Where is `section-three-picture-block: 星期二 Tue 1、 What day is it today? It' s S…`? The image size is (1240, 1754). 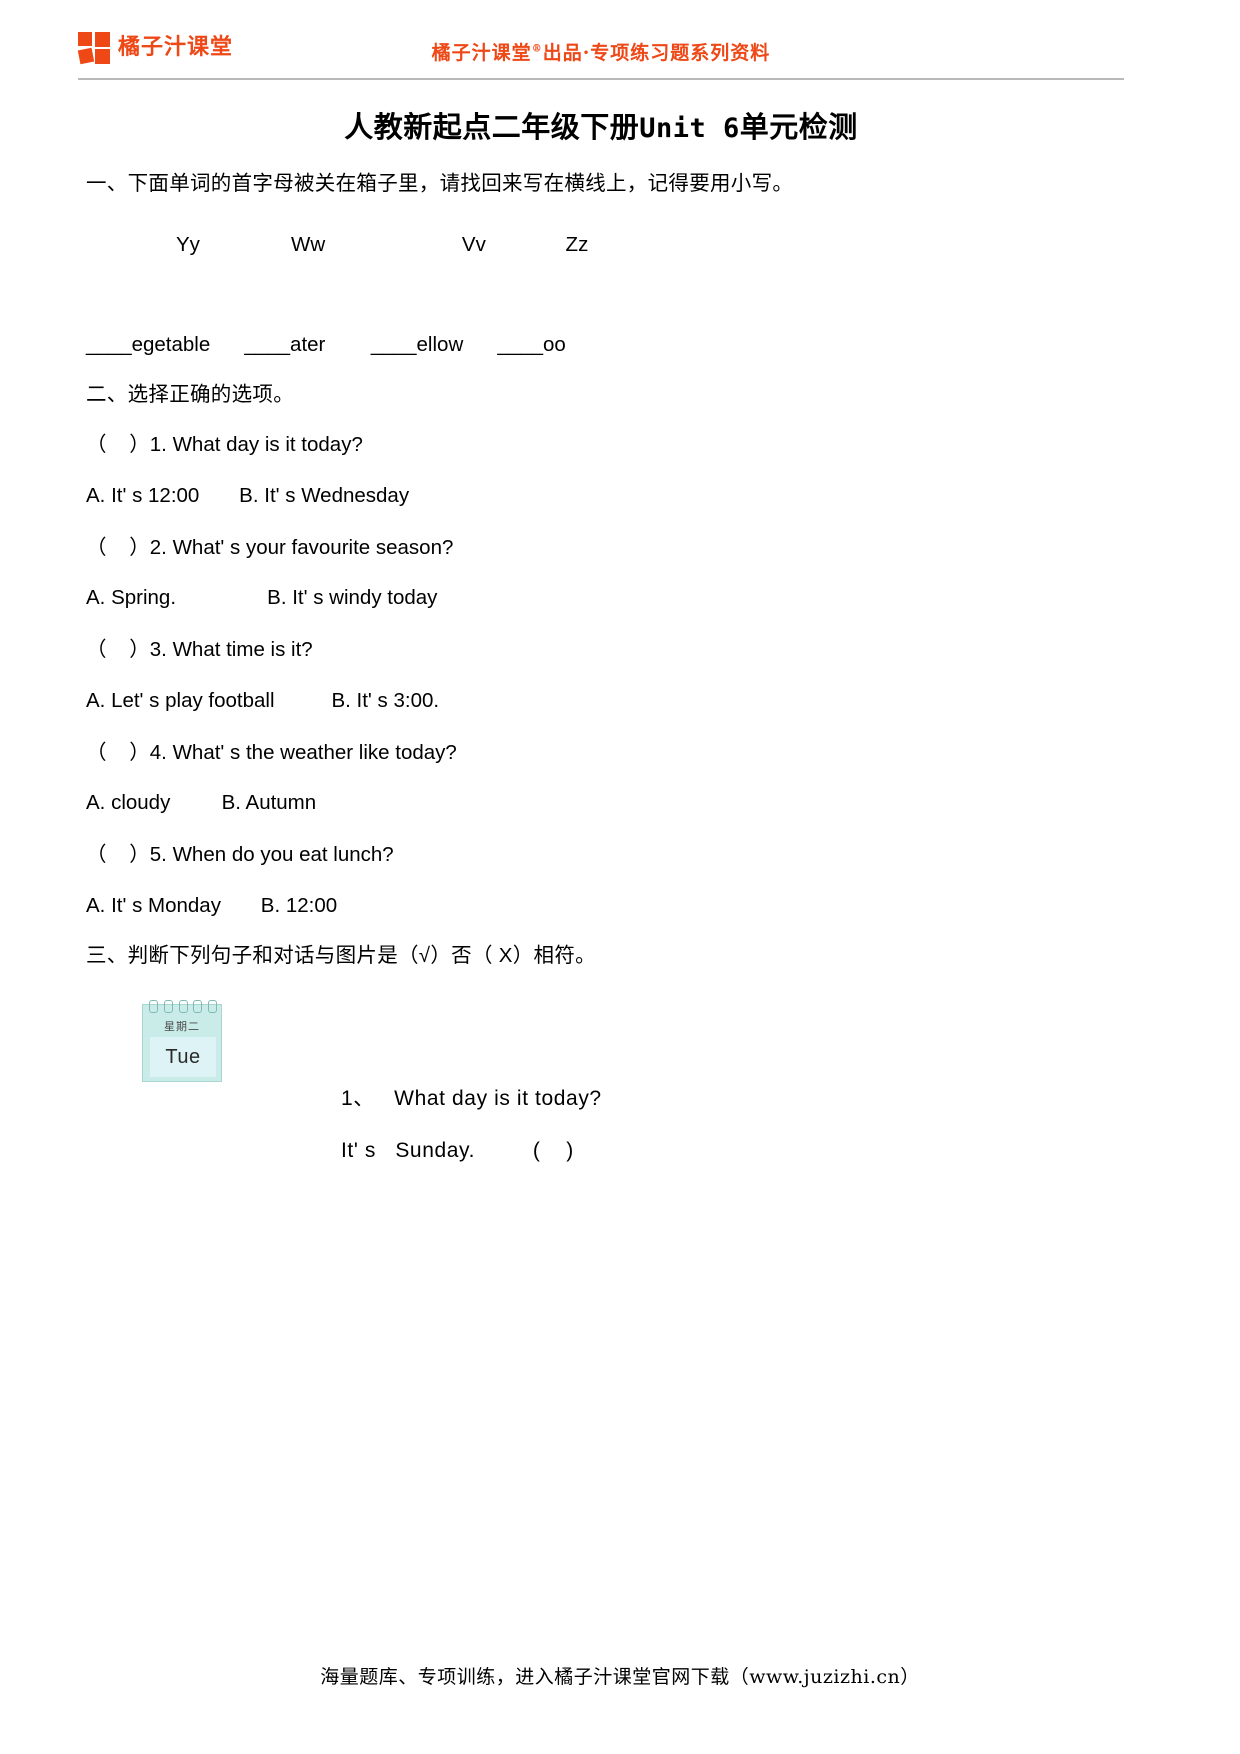
section-three-picture-block: 星期二 Tue 1、 What day is it today? It' s S… is located at coordinates (601, 1081).